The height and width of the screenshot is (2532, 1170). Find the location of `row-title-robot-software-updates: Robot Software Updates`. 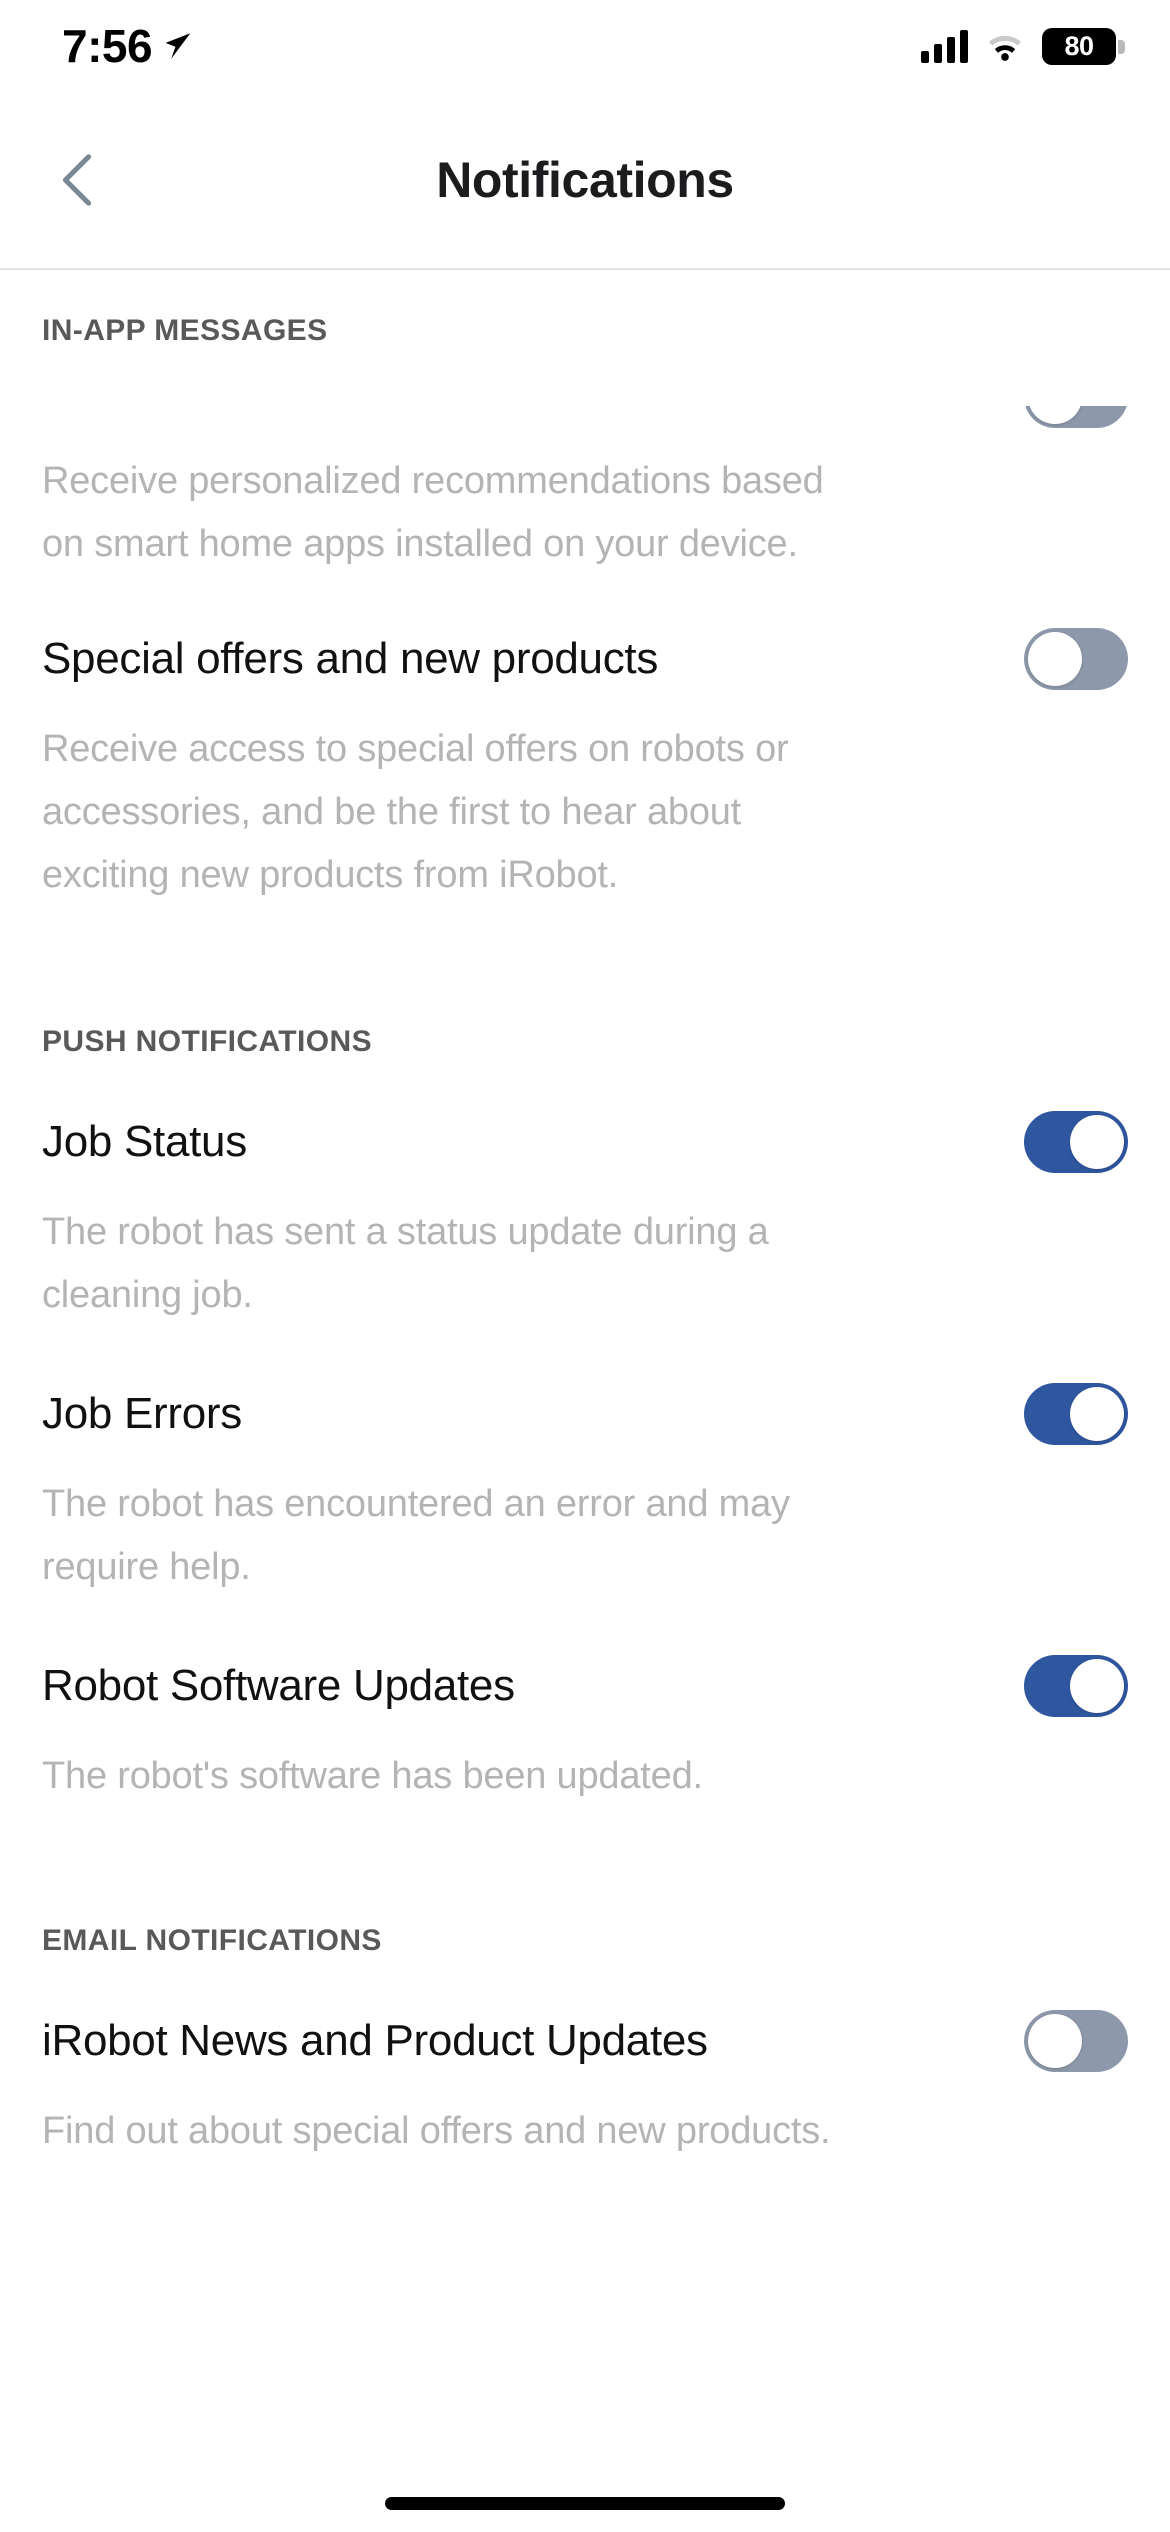

row-title-robot-software-updates: Robot Software Updates is located at coordinates (278, 1685).